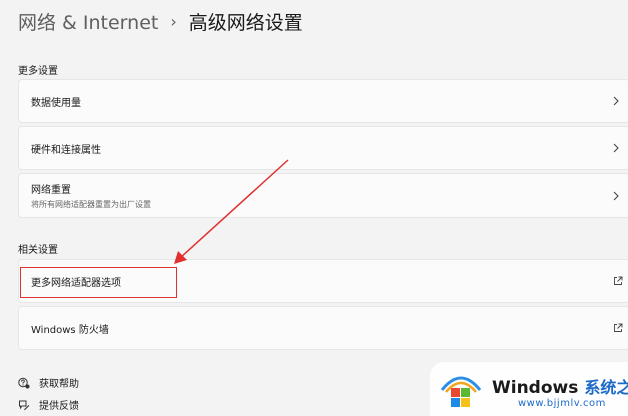  Describe the element at coordinates (59, 384) in the screenshot. I see `get-help-label: 获取帮助` at that location.